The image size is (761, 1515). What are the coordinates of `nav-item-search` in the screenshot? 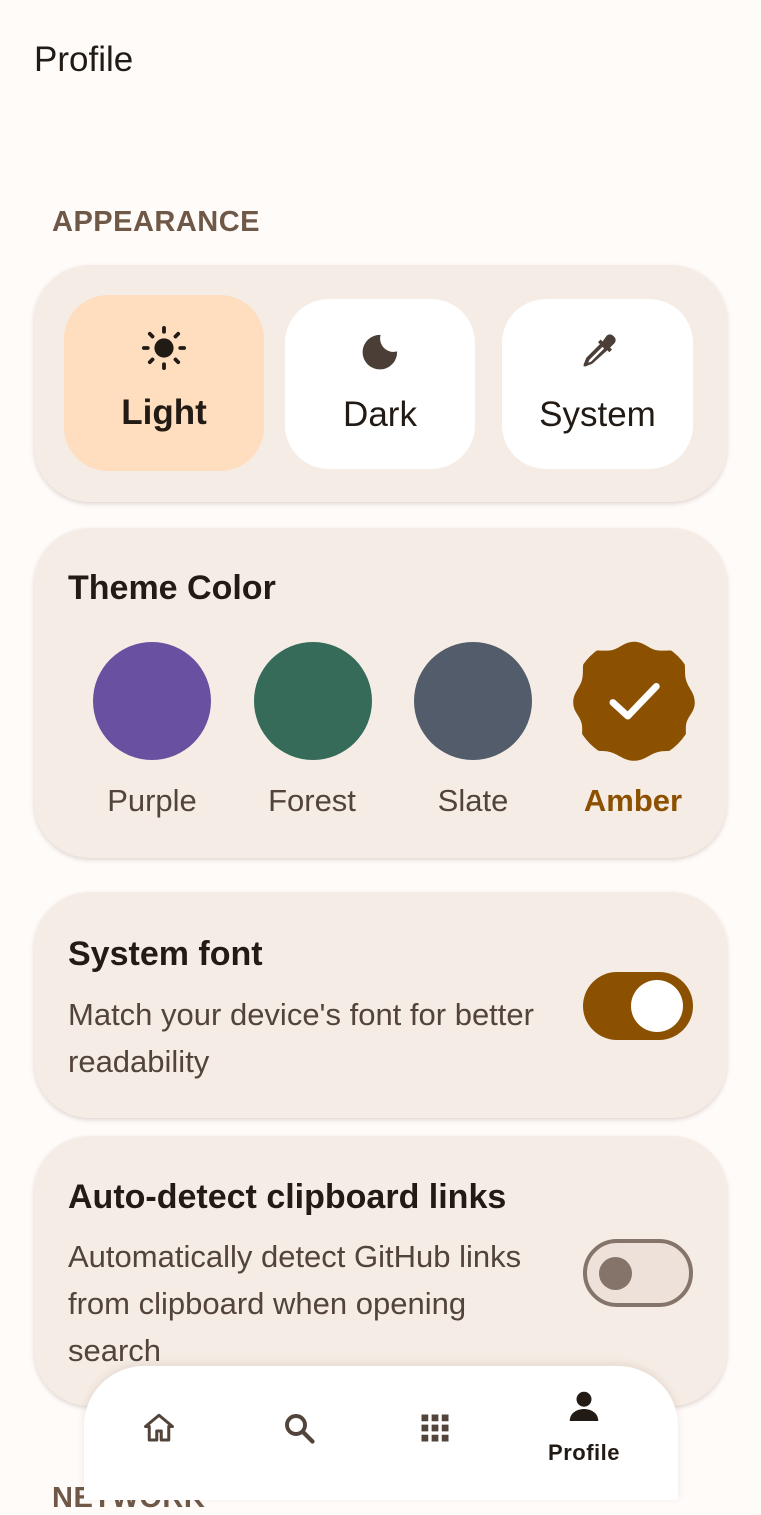 It's located at (299, 1433).